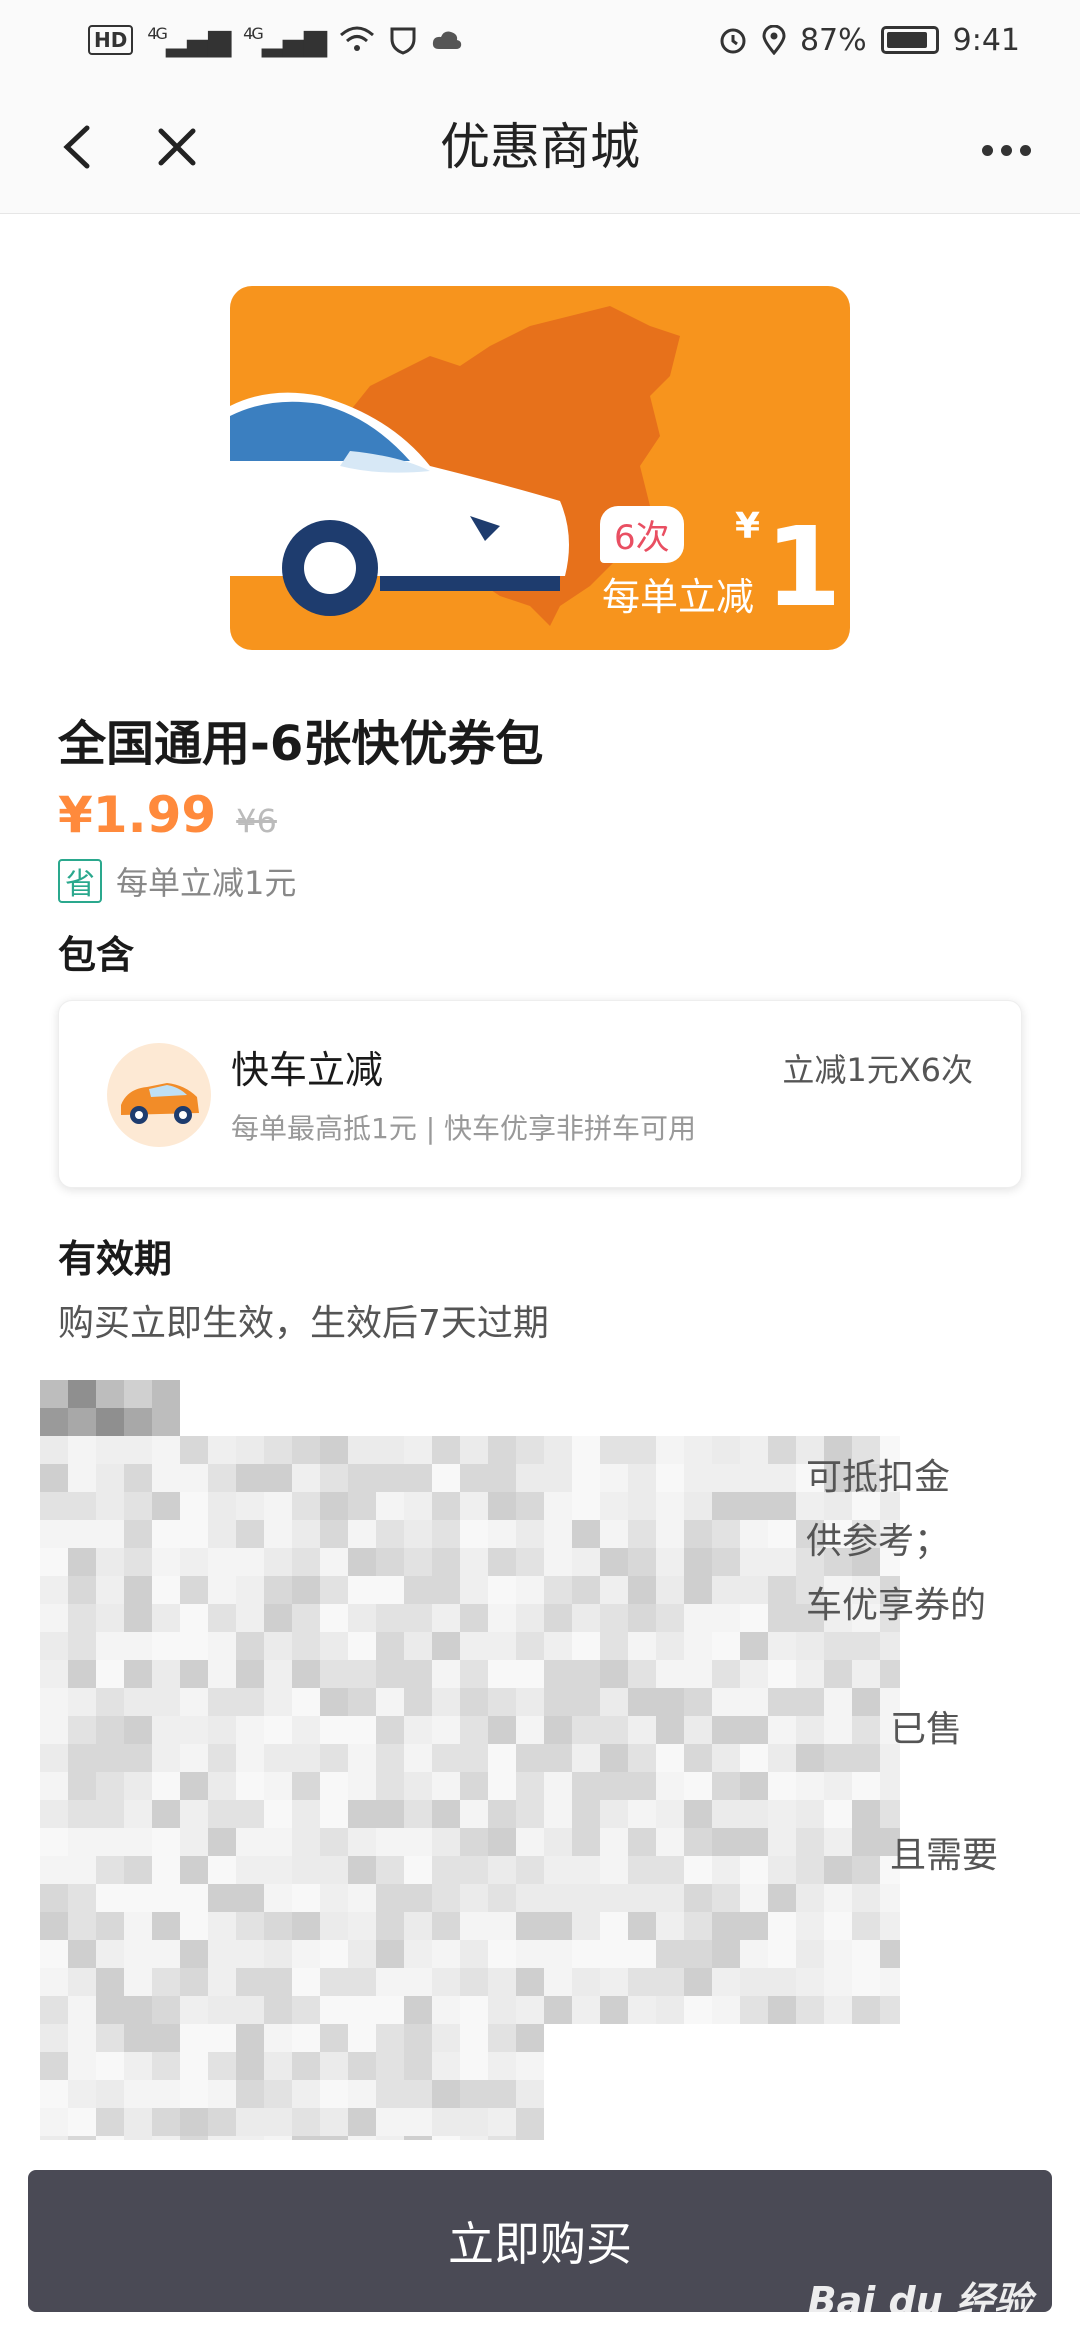 The image size is (1080, 2340). Describe the element at coordinates (464, 1128) in the screenshot. I see `coupon-description: 每单最高抵1元 | 快车优享非拼车可用` at that location.